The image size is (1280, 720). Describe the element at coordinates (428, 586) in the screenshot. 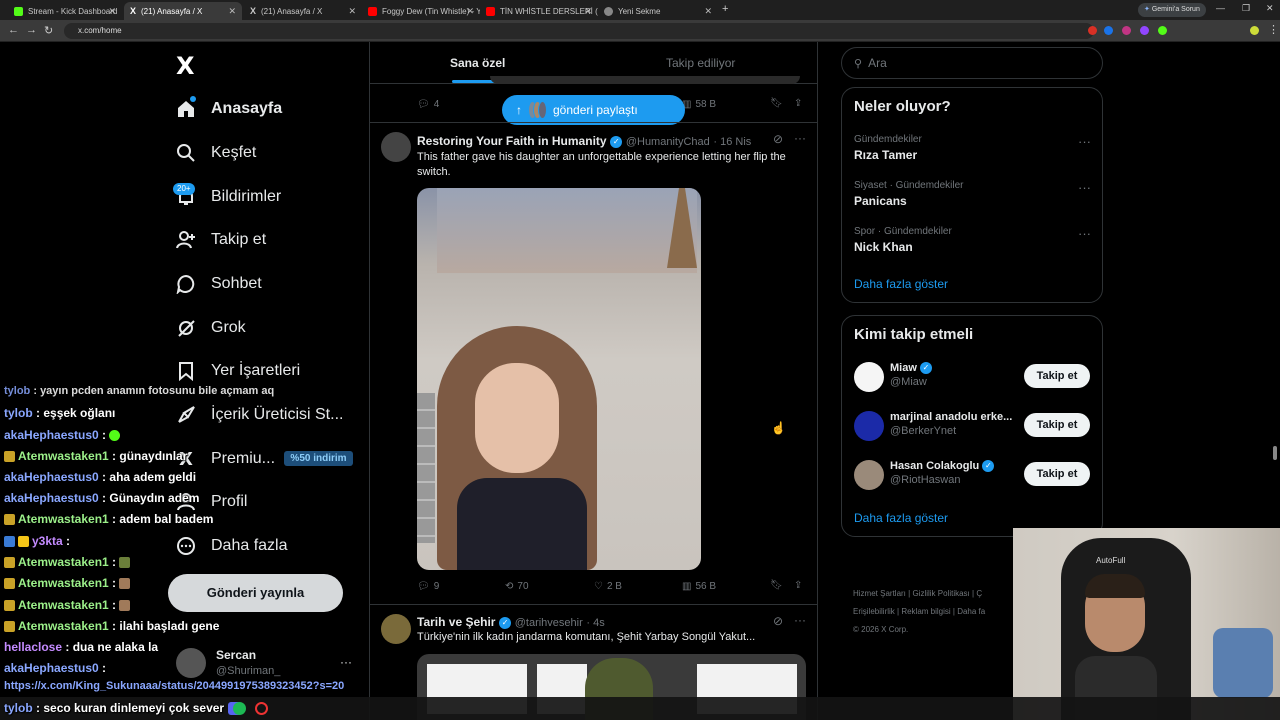

I see `reply-action: 💬︎ 9` at that location.